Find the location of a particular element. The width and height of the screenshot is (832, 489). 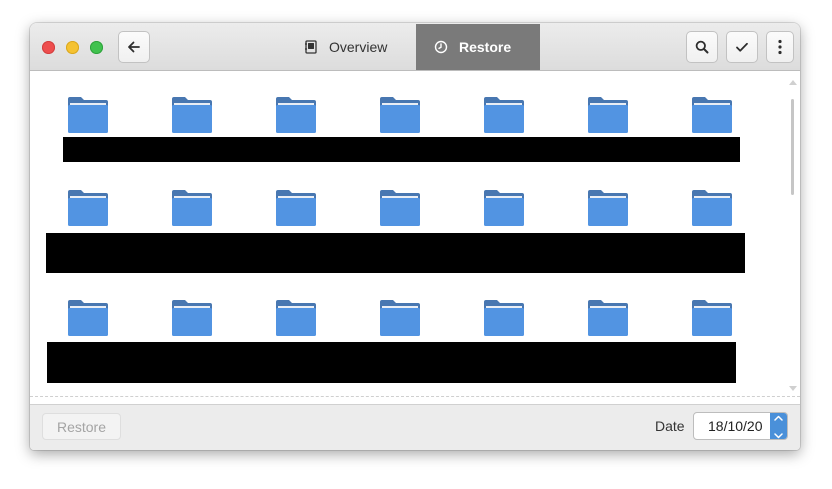

close-window-button is located at coordinates (48, 47).